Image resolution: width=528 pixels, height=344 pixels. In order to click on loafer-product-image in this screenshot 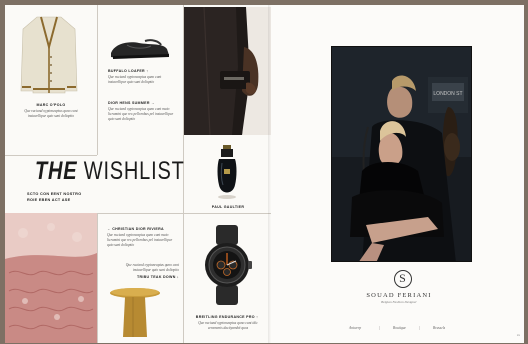, I will do `click(140, 48)`.